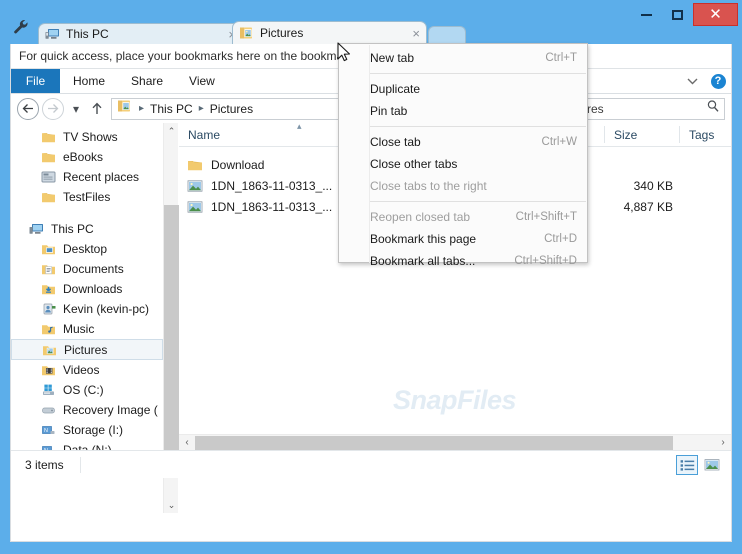  I want to click on new-tab-button, so click(447, 35).